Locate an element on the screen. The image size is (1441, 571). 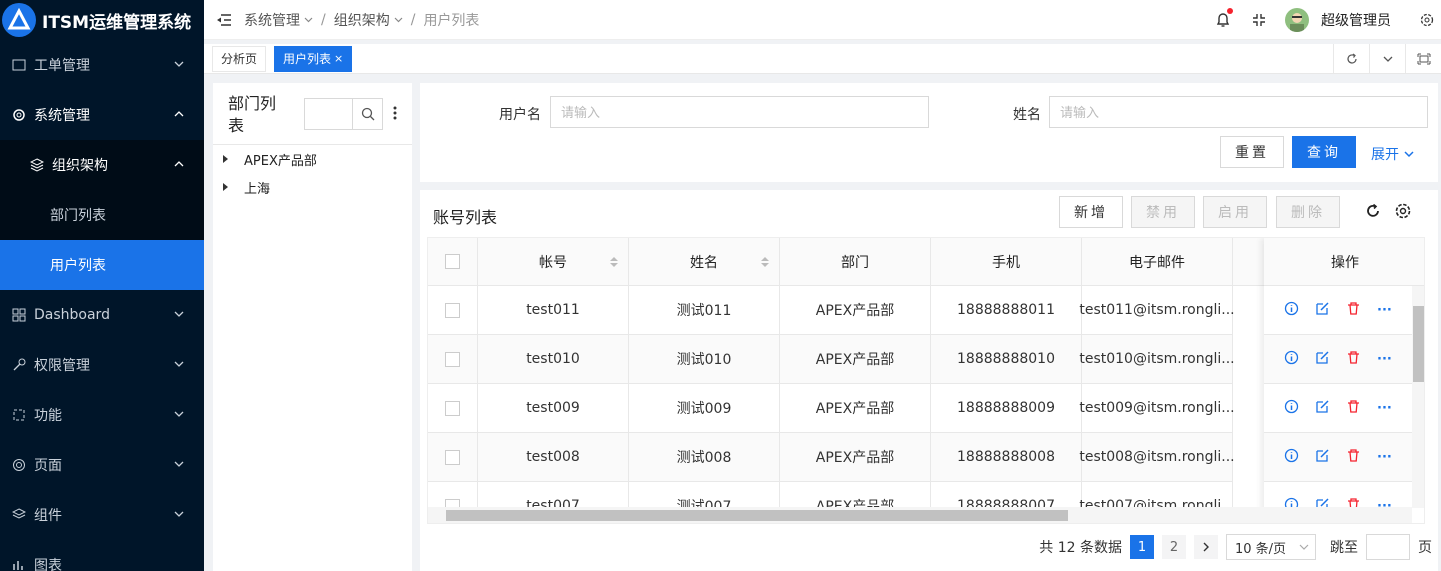
tree-node: APEX产品部 is located at coordinates (312, 159).